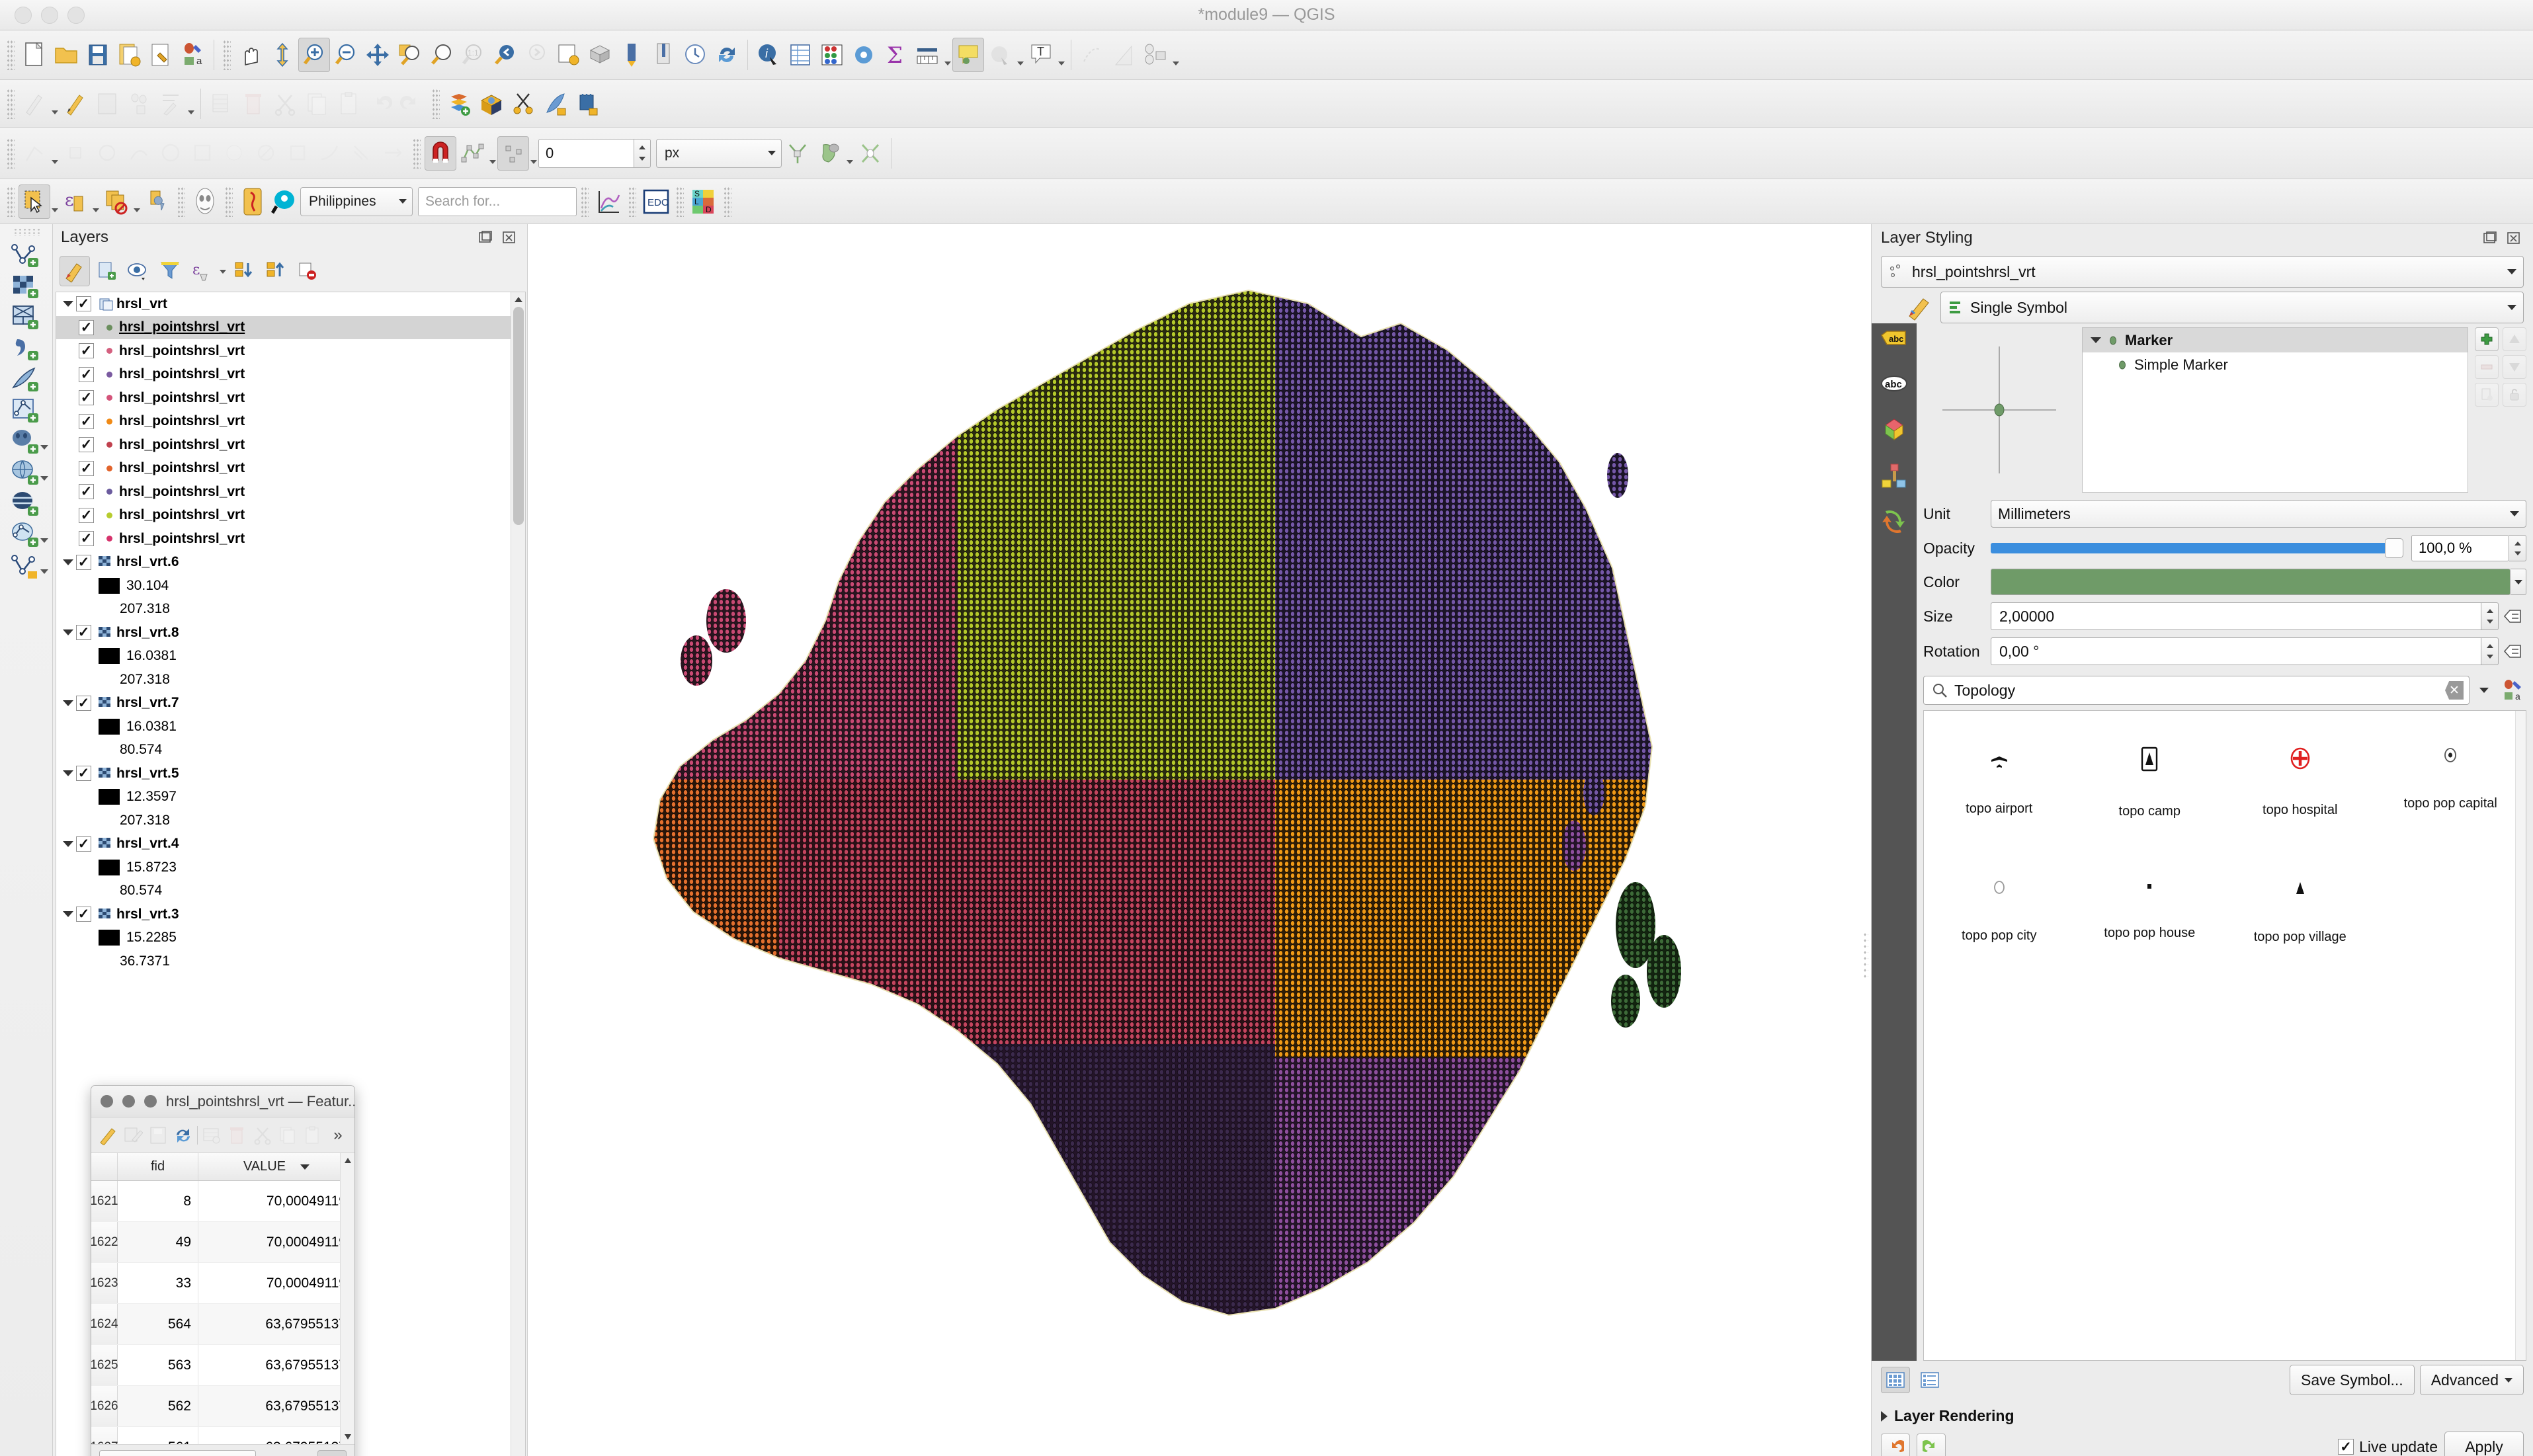  I want to click on zoom-in-icon, so click(314, 55).